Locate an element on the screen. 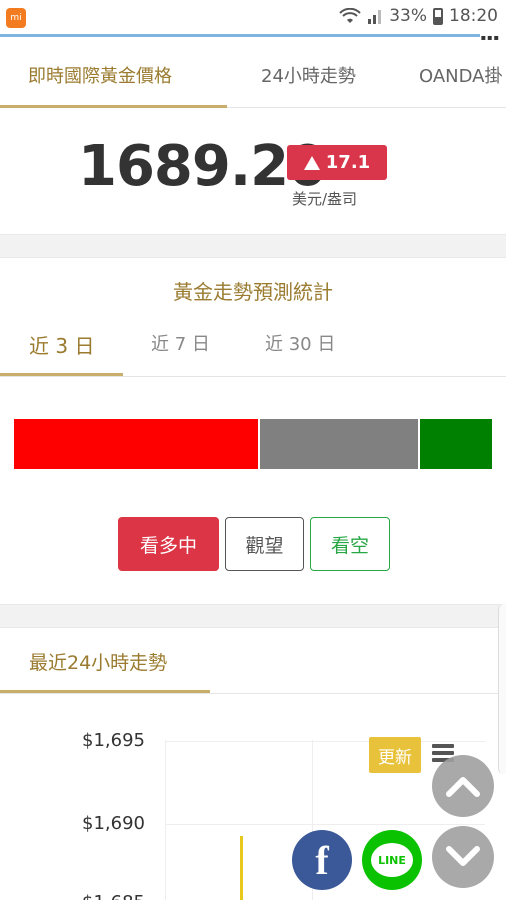  scroll-up-button is located at coordinates (463, 786).